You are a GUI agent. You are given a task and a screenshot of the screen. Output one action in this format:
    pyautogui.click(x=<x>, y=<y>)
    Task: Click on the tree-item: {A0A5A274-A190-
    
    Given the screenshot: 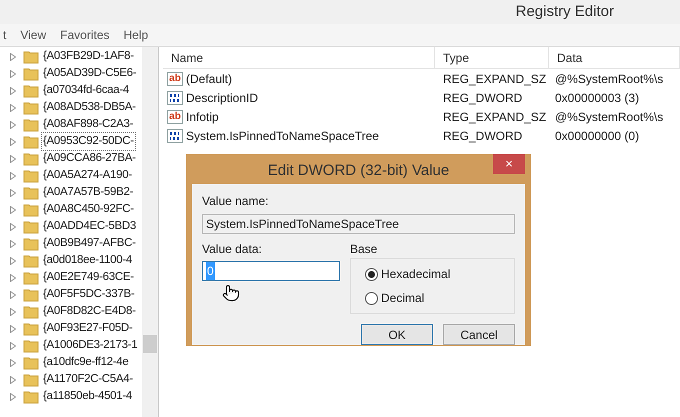 What is the action you would take?
    pyautogui.click(x=87, y=175)
    